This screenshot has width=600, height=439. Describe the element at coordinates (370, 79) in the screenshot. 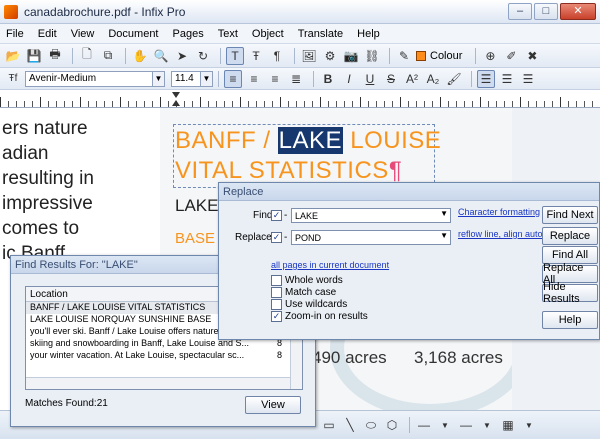

I see `underline-icon: U` at that location.